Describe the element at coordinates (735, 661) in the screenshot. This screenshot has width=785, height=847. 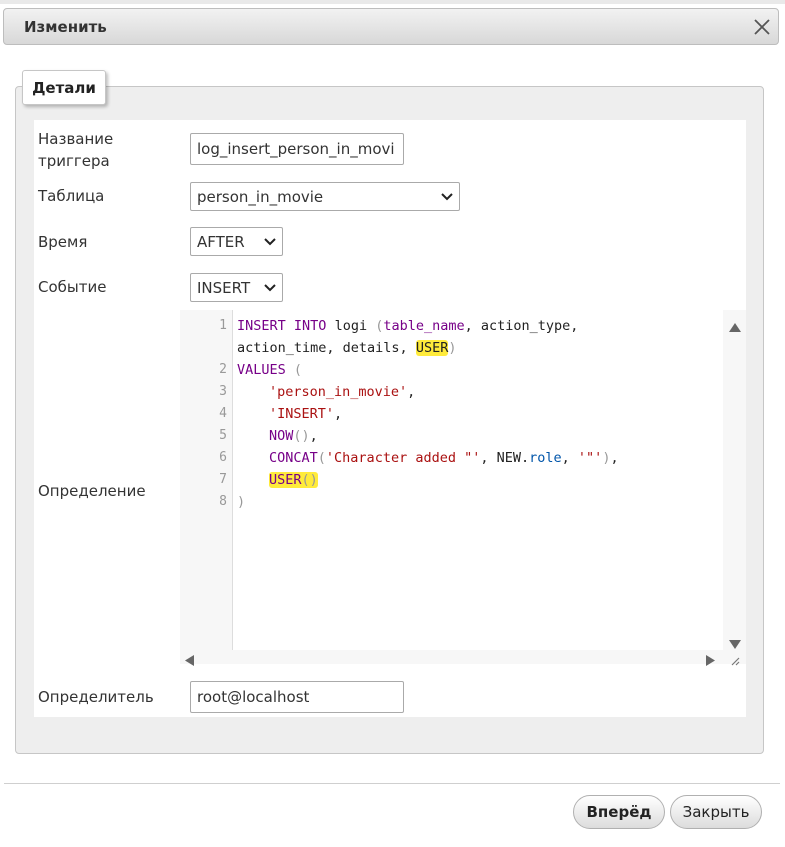
I see `resize-grip-icon` at that location.